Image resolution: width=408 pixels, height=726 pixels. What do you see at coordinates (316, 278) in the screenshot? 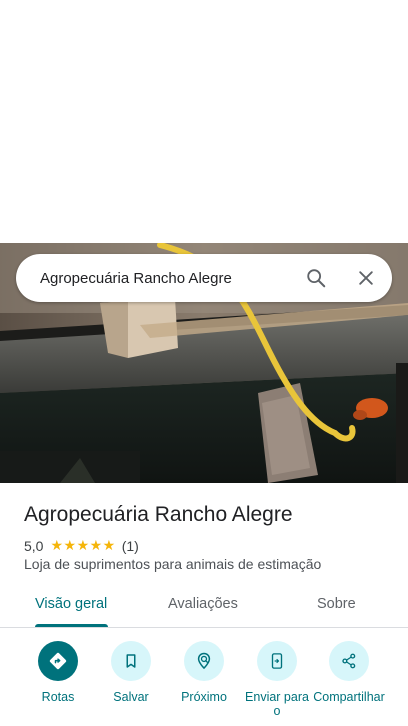
I see `search-icon` at bounding box center [316, 278].